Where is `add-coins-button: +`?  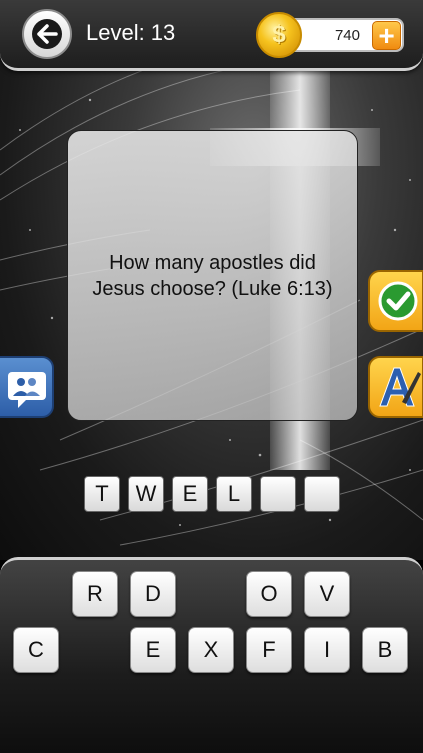 add-coins-button: + is located at coordinates (386, 35).